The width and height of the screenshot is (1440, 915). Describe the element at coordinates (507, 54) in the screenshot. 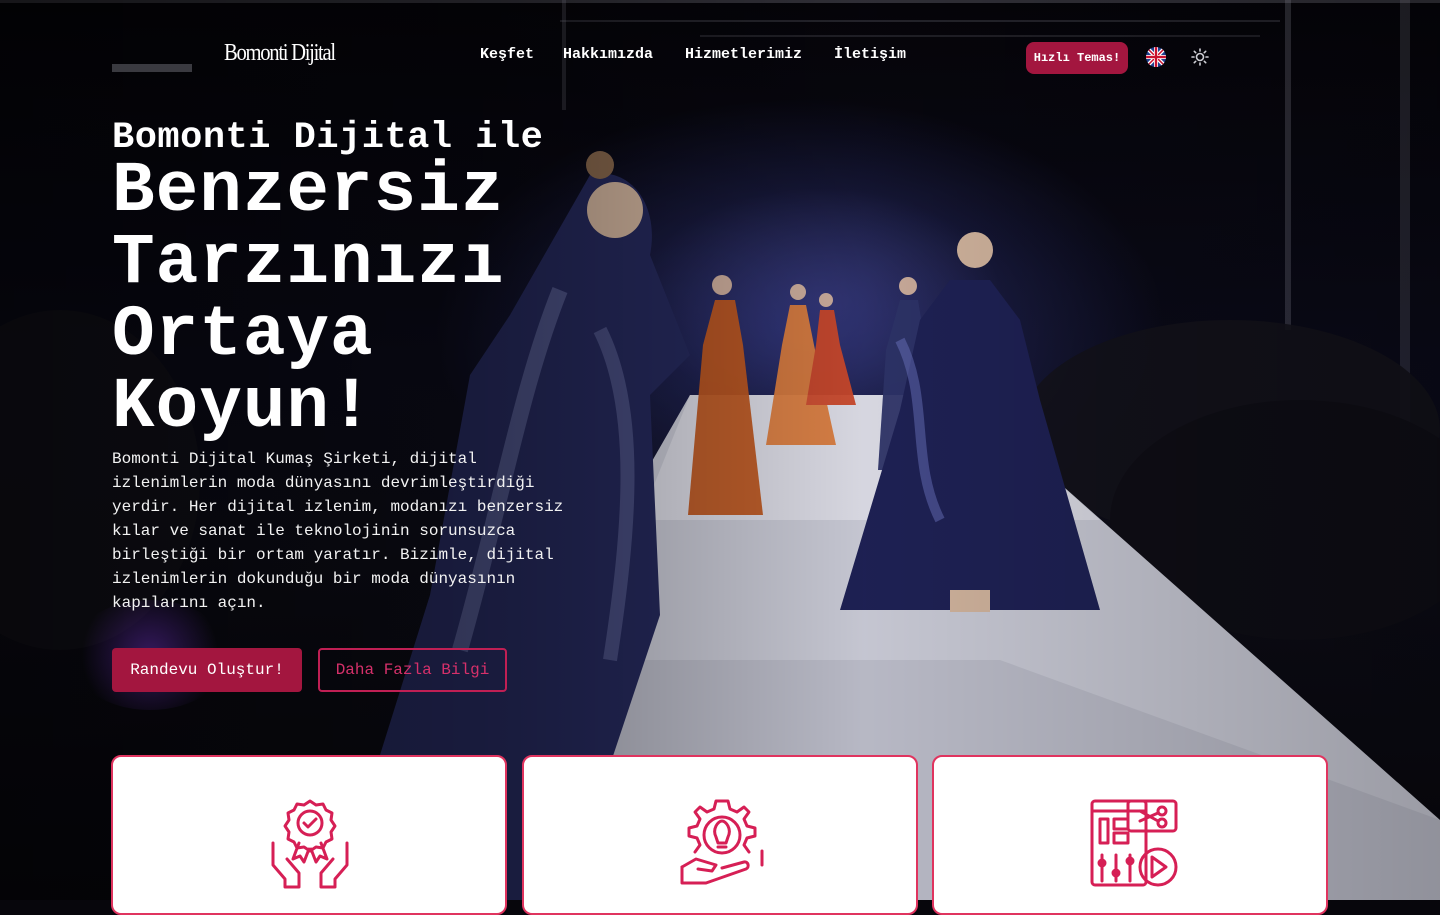

I see `nav-link-kesfet: Keşfet` at that location.